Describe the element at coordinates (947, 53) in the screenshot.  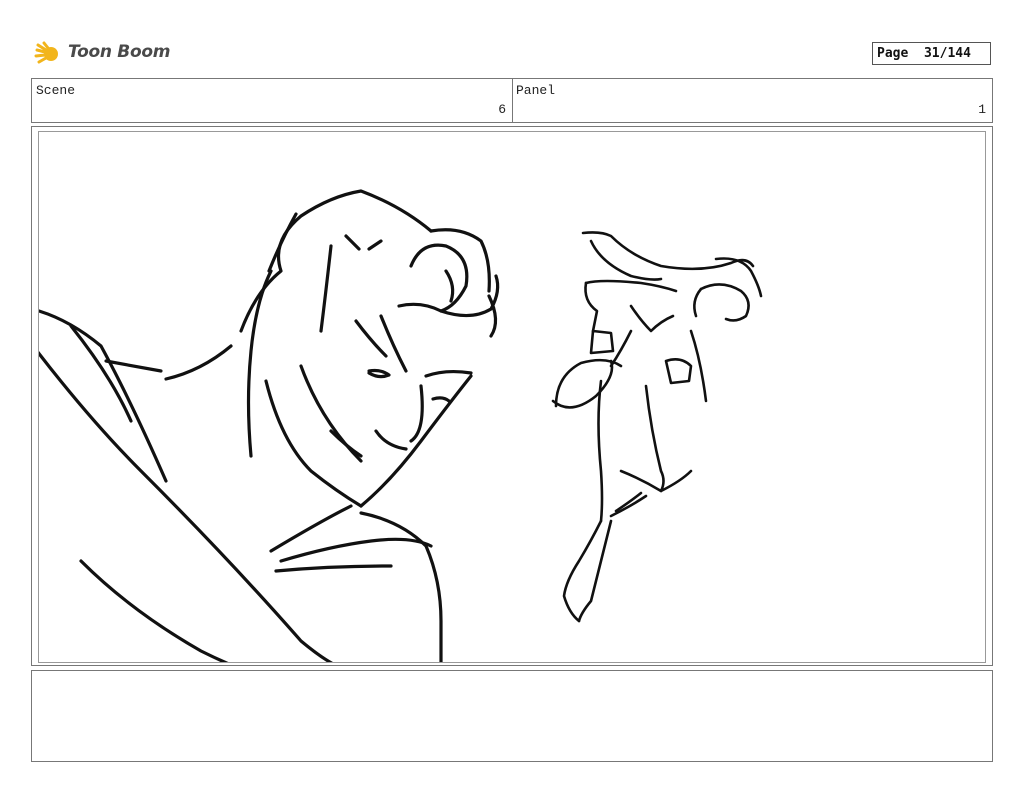
I see `page-number: 31/144` at that location.